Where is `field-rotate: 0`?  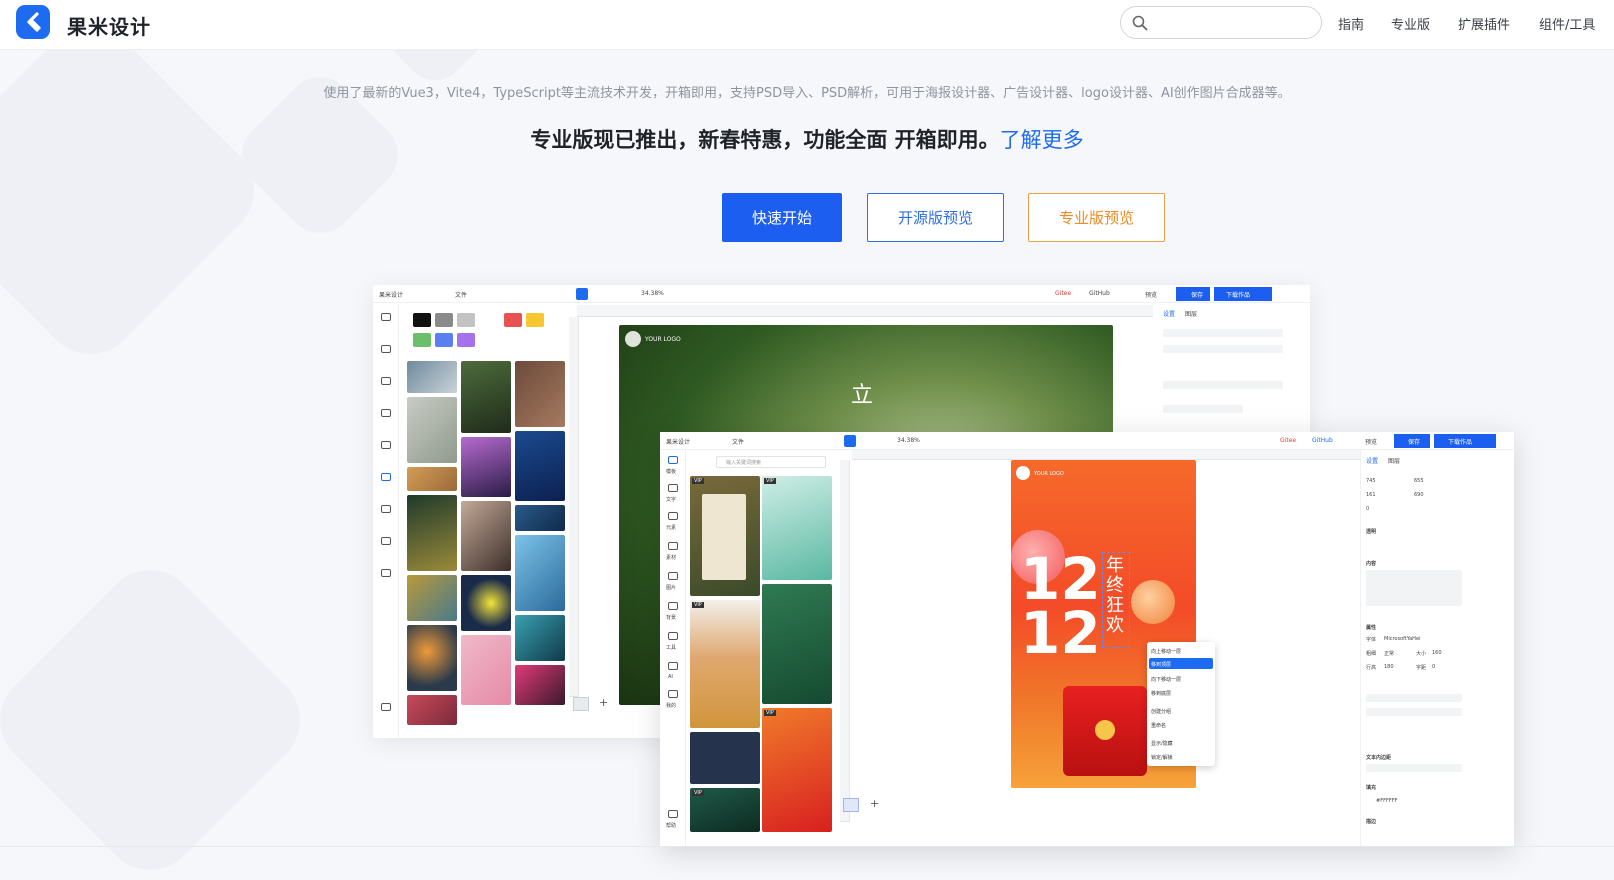
field-rotate: 0 is located at coordinates (1368, 509).